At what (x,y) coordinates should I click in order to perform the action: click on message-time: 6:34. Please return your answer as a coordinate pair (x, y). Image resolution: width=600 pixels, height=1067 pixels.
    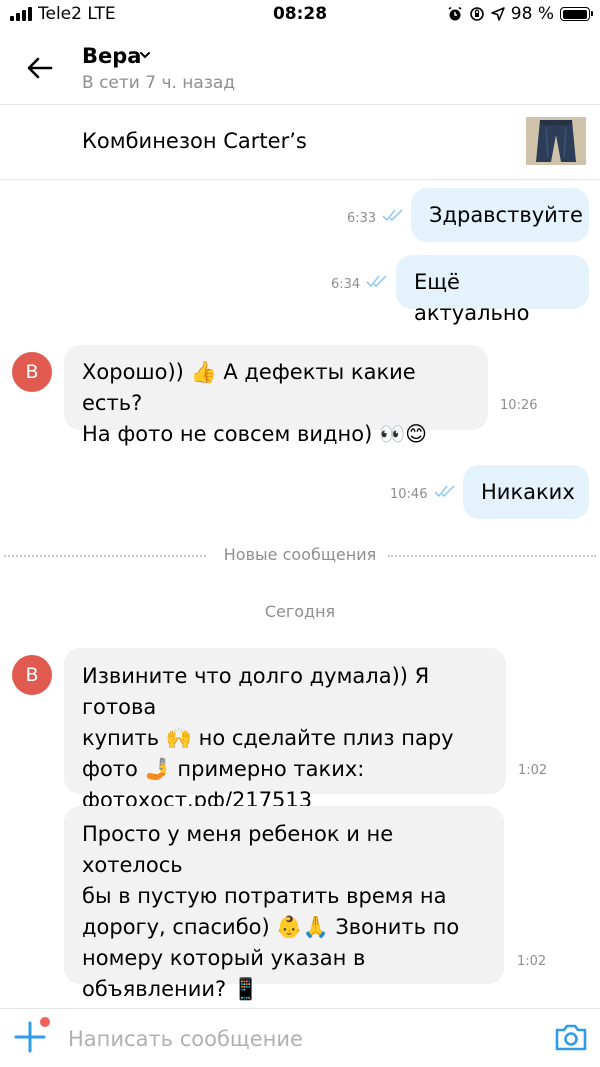
    Looking at the image, I should click on (346, 284).